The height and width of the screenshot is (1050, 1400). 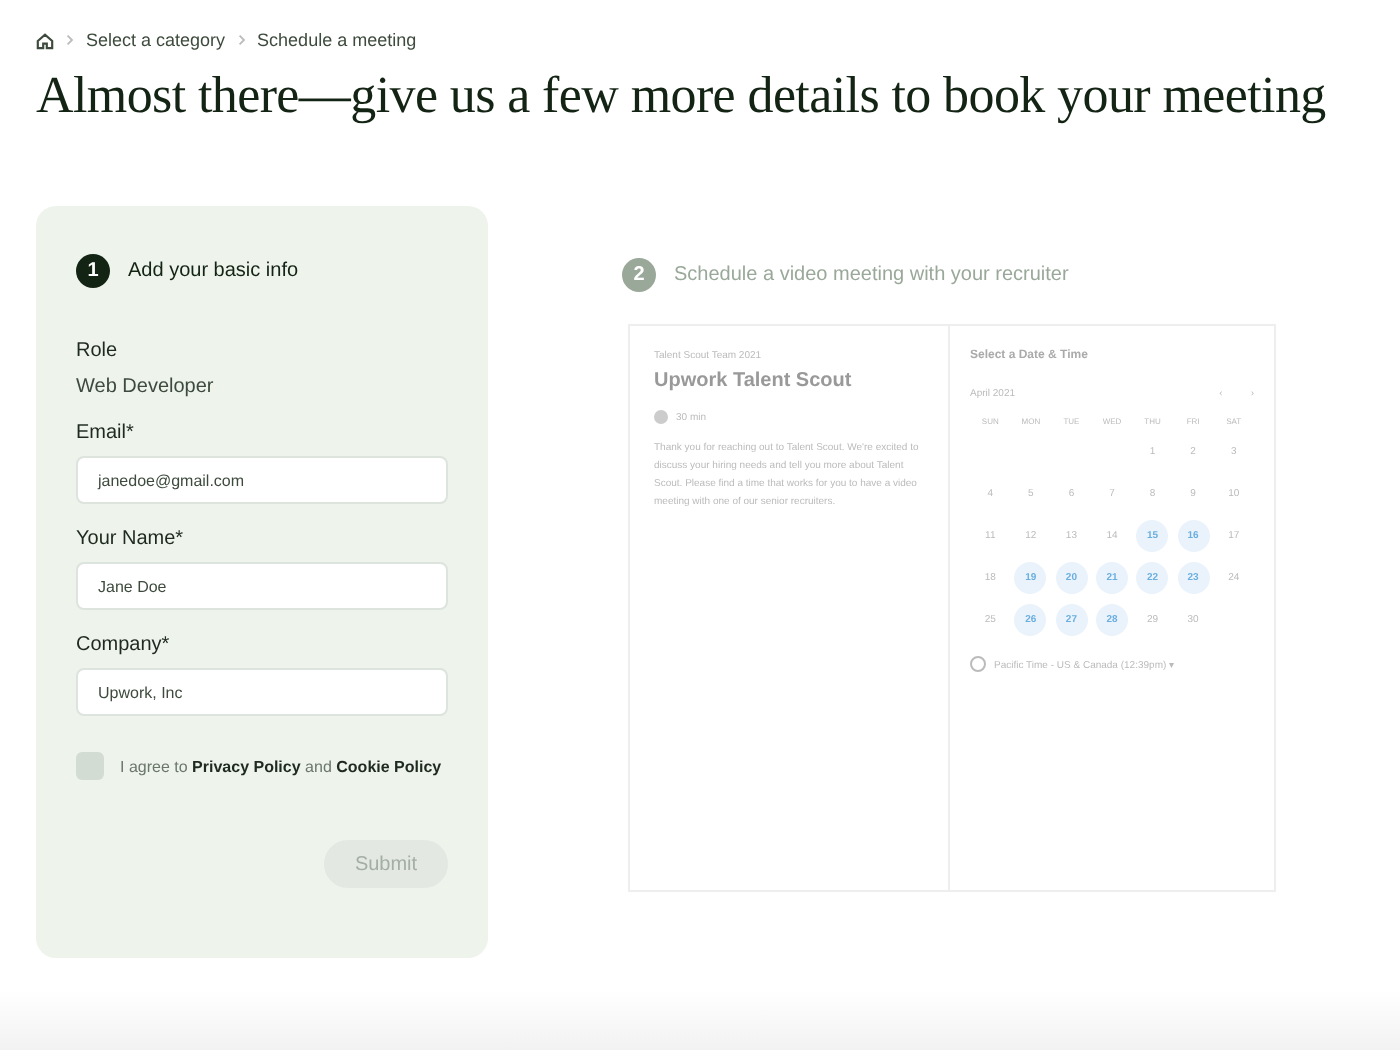 What do you see at coordinates (45, 40) in the screenshot?
I see `home-icon` at bounding box center [45, 40].